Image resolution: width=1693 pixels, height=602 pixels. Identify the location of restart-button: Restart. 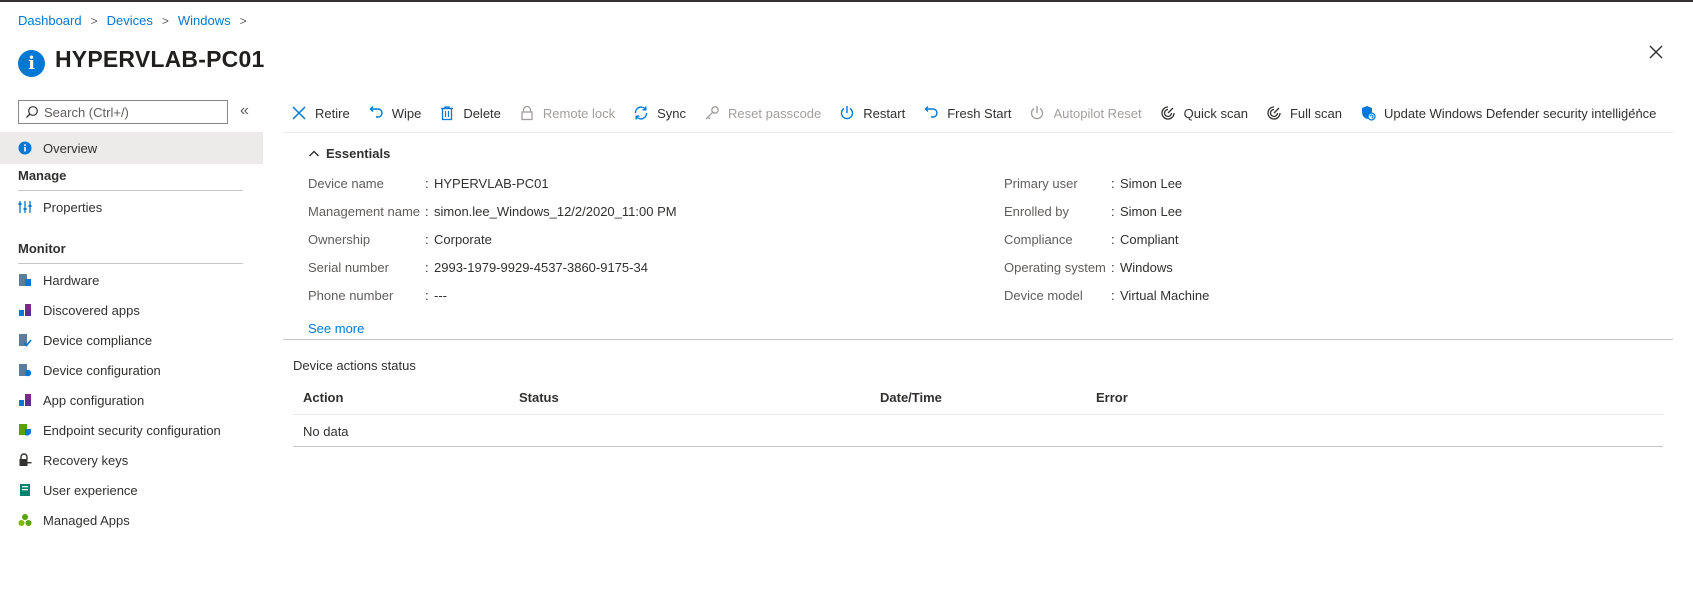
(871, 113).